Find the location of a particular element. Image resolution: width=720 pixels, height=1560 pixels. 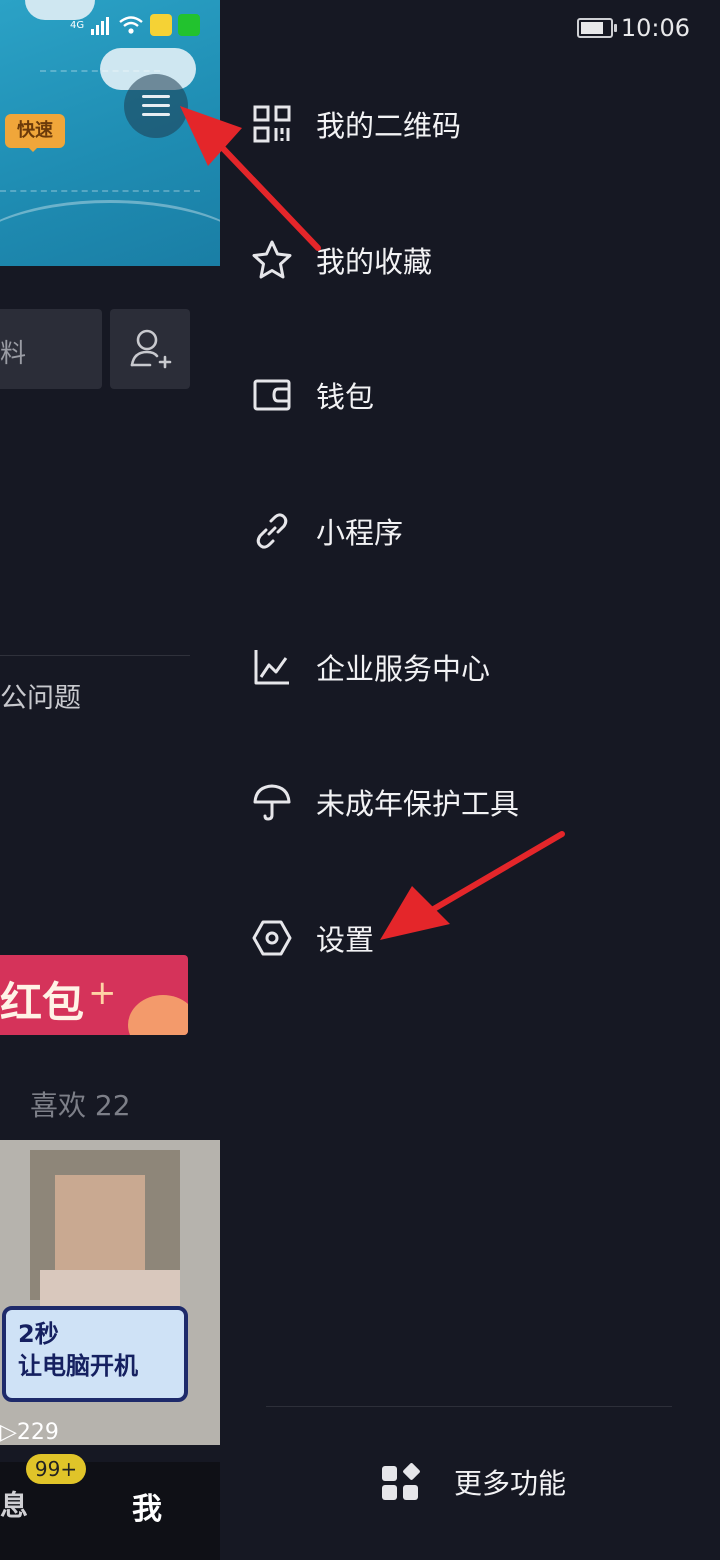

coin-decoration is located at coordinates (158, 1015).